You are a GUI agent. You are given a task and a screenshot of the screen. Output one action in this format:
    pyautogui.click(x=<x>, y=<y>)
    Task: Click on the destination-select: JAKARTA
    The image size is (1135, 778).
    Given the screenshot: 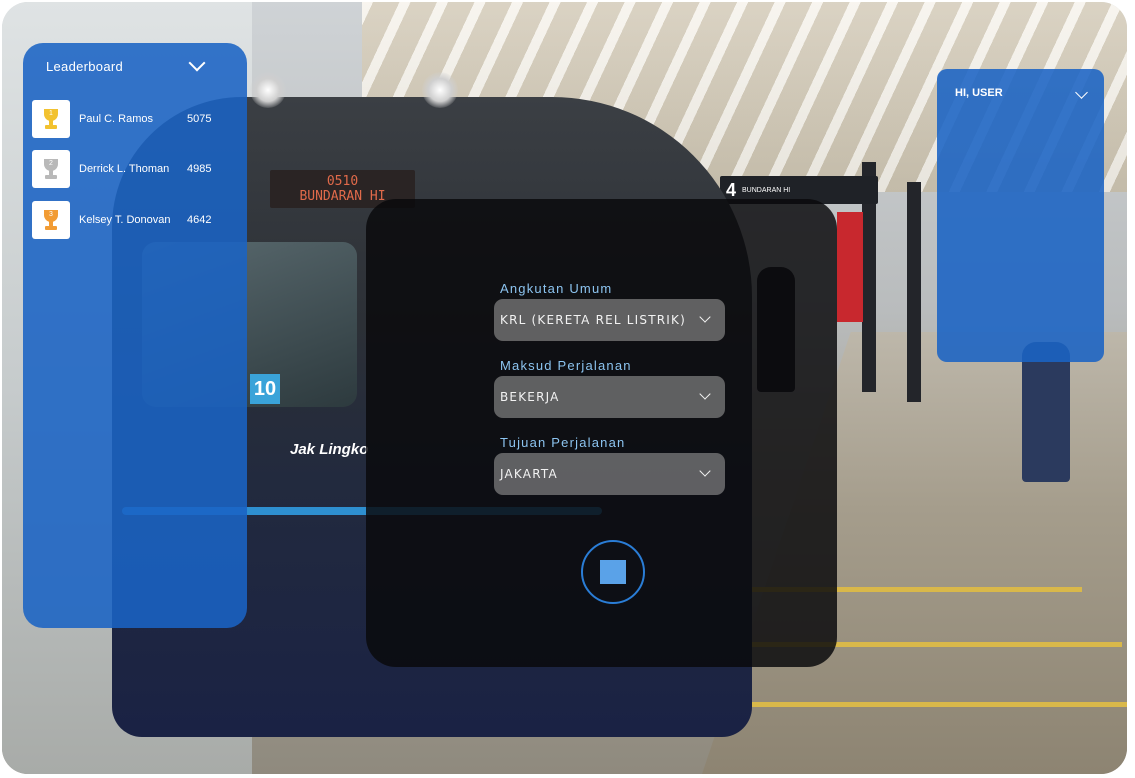 What is the action you would take?
    pyautogui.click(x=609, y=474)
    